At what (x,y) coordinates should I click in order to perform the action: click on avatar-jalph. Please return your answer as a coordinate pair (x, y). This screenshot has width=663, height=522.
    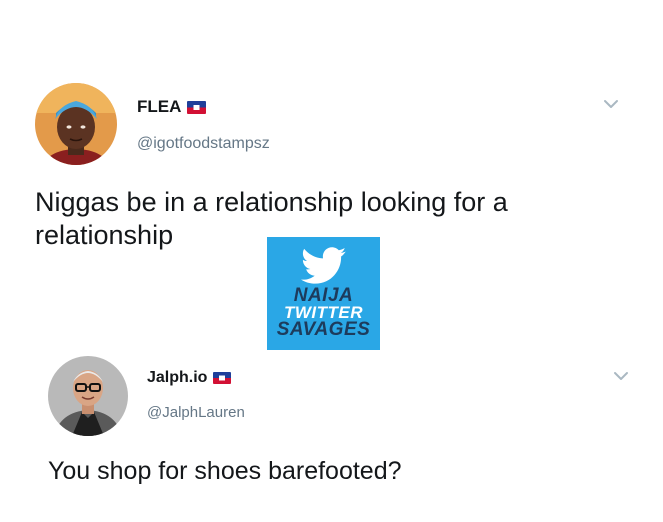
    Looking at the image, I should click on (88, 396).